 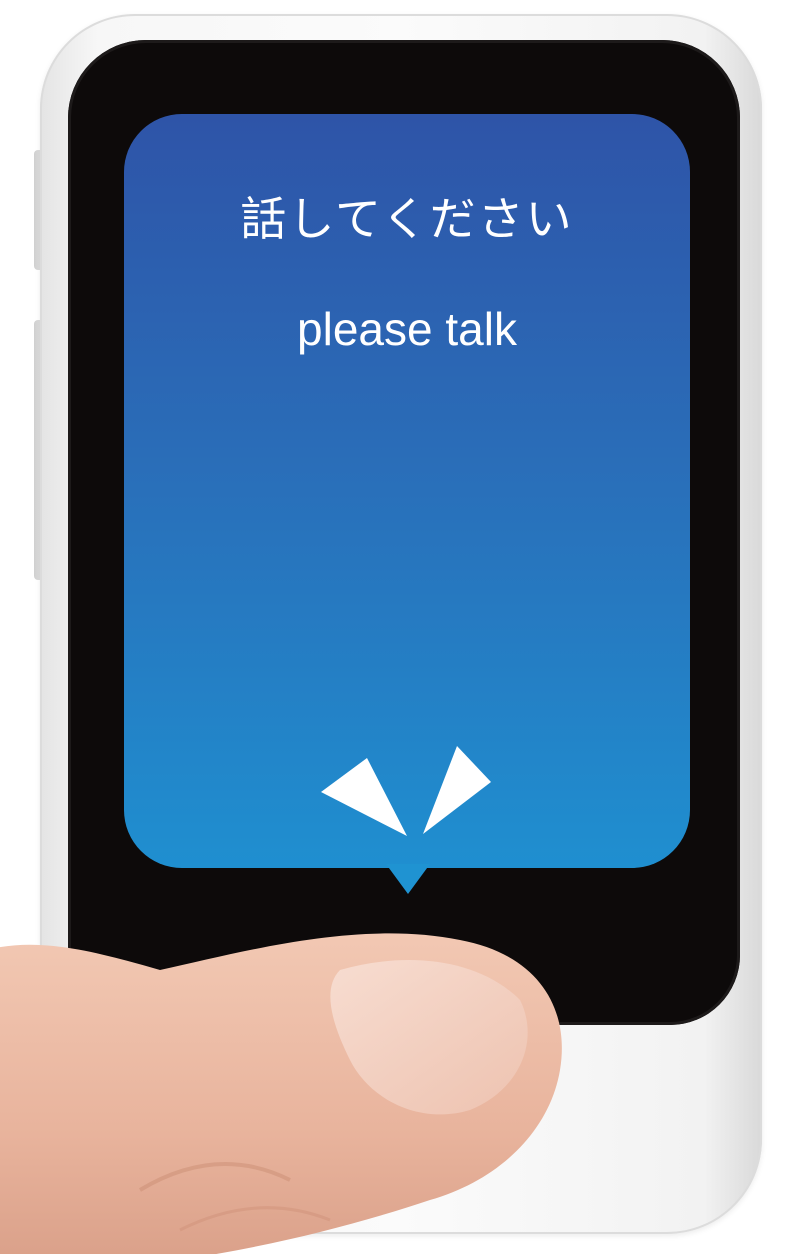 I want to click on speech-bubble-pointer, so click(x=408, y=879).